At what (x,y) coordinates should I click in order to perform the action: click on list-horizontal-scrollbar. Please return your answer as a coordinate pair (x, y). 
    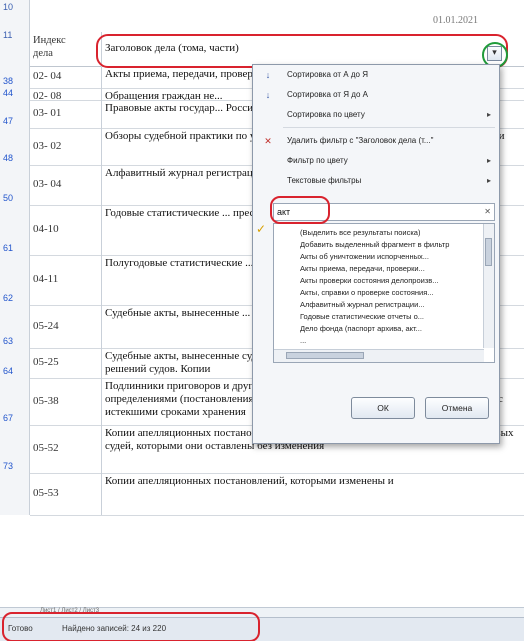
    Looking at the image, I should click on (379, 355).